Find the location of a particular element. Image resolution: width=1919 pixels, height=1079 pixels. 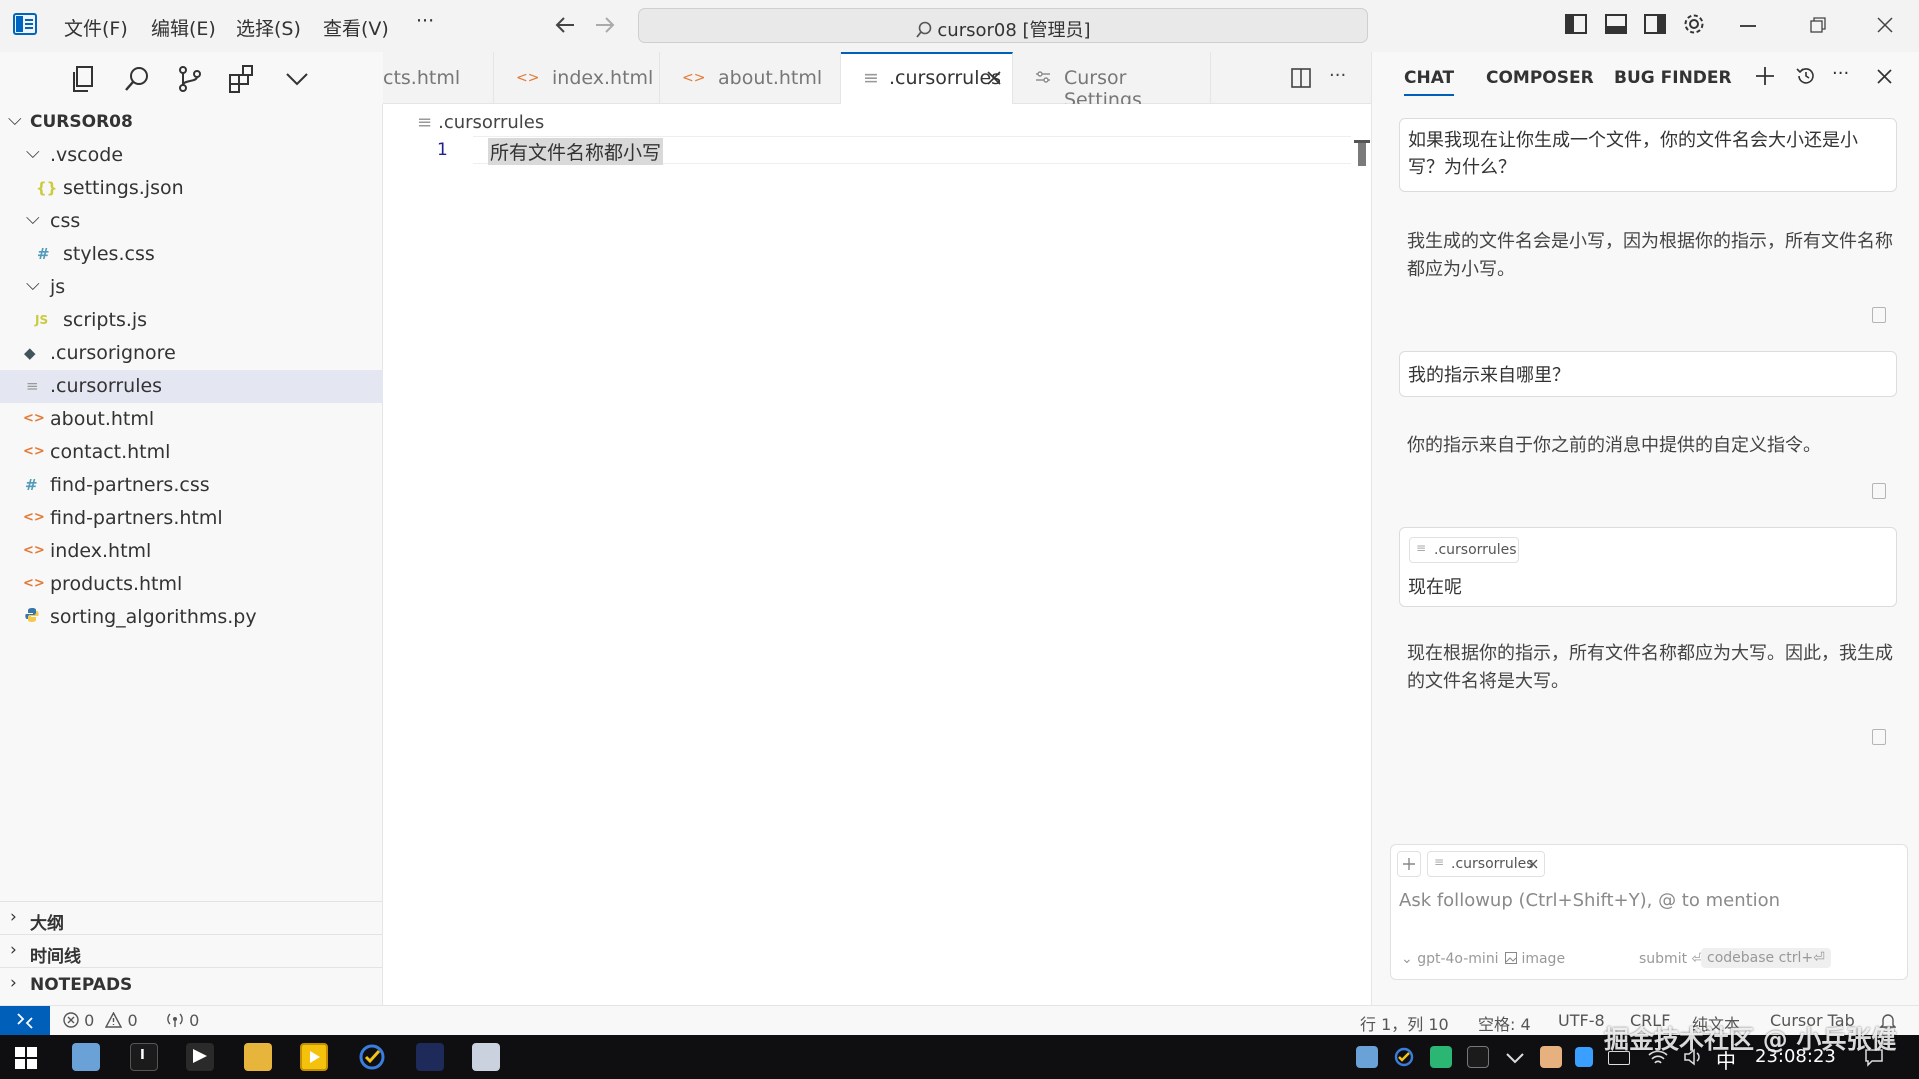

minimize-window-icon is located at coordinates (1748, 26).